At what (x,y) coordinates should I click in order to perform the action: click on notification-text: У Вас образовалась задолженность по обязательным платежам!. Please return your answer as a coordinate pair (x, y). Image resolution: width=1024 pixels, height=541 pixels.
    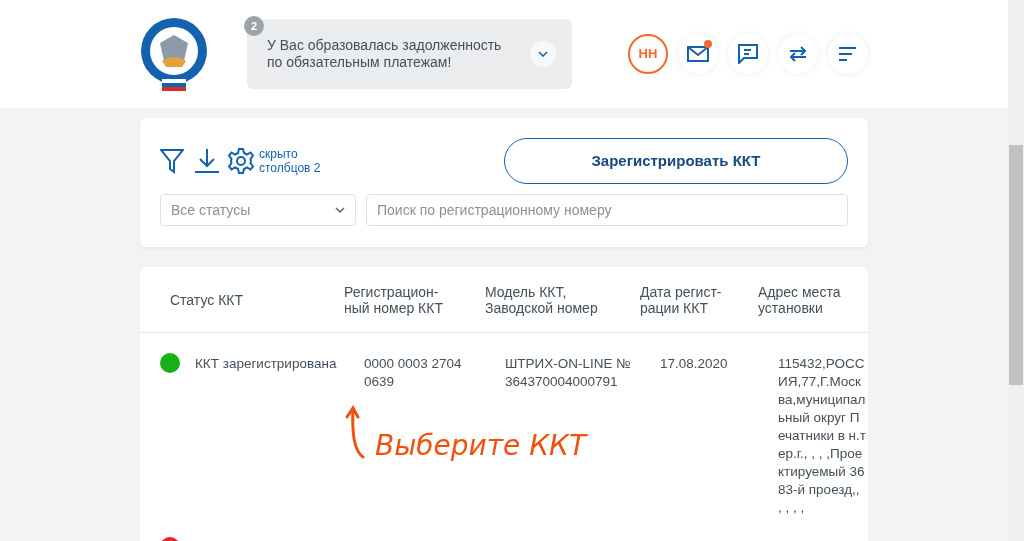
    Looking at the image, I should click on (385, 54).